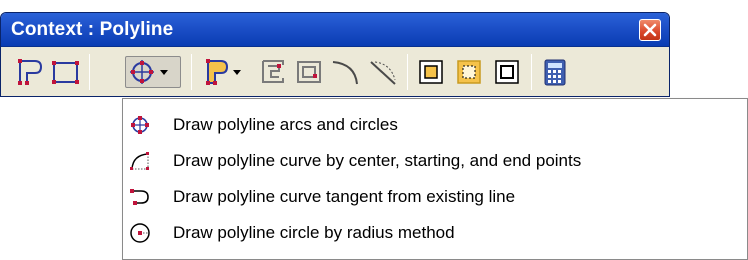  I want to click on rectangle-button, so click(65, 72).